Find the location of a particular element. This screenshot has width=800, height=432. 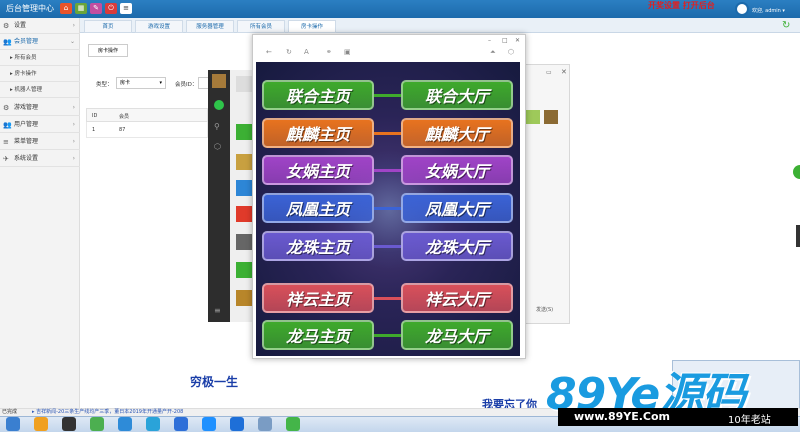

s-app-icon is located at coordinates (209, 424).